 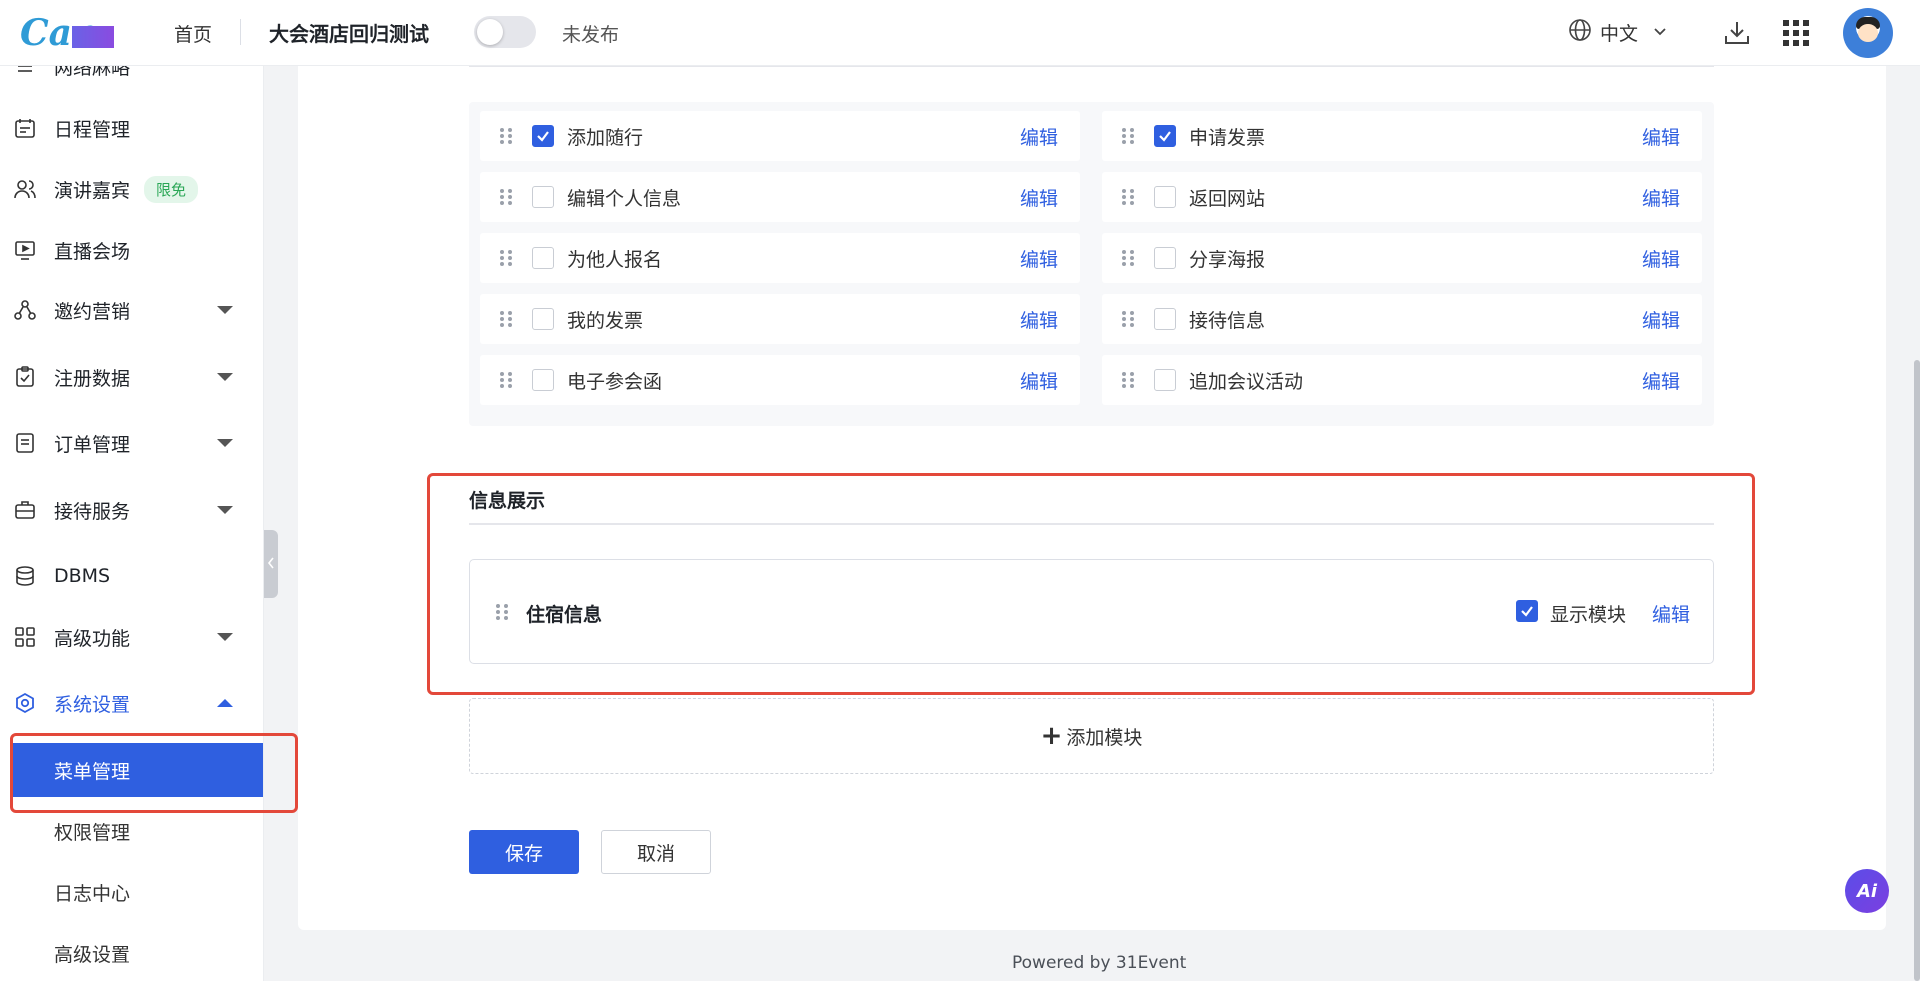 I want to click on module-label: 我的发票, so click(x=605, y=320).